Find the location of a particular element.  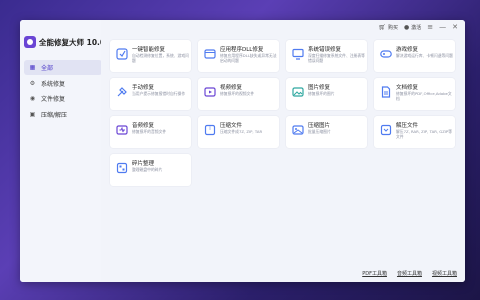

card-title: 碎片整理 is located at coordinates (143, 164).